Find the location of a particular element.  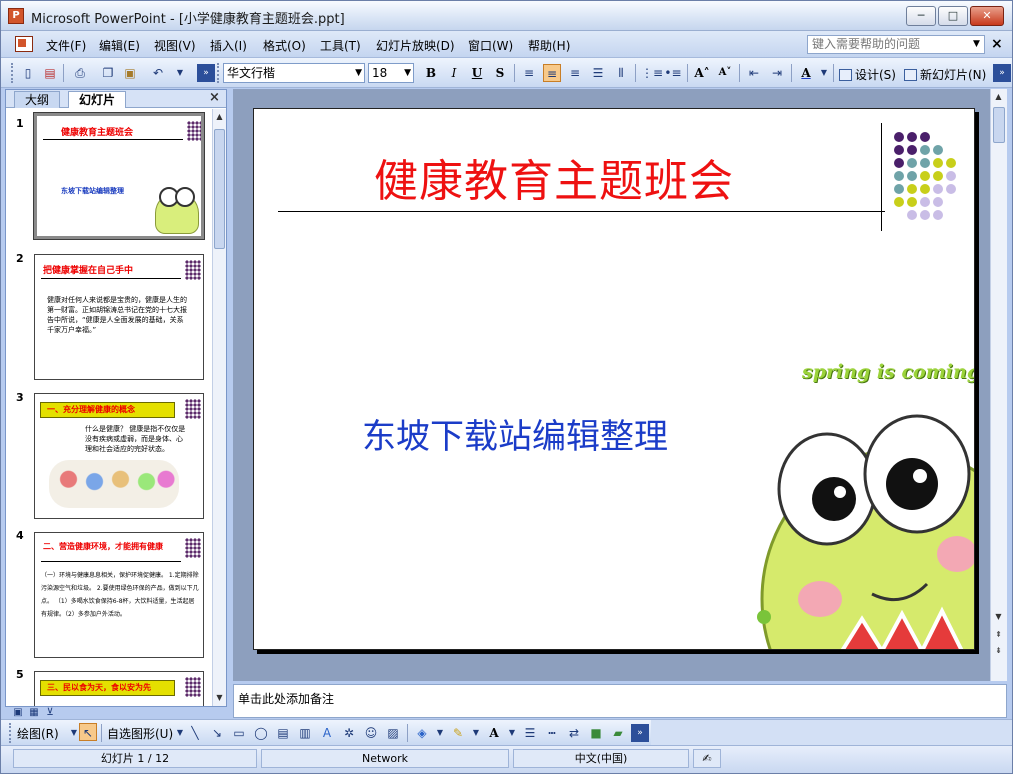

new-slide-button: 新幻灯片(N) is located at coordinates (945, 74).